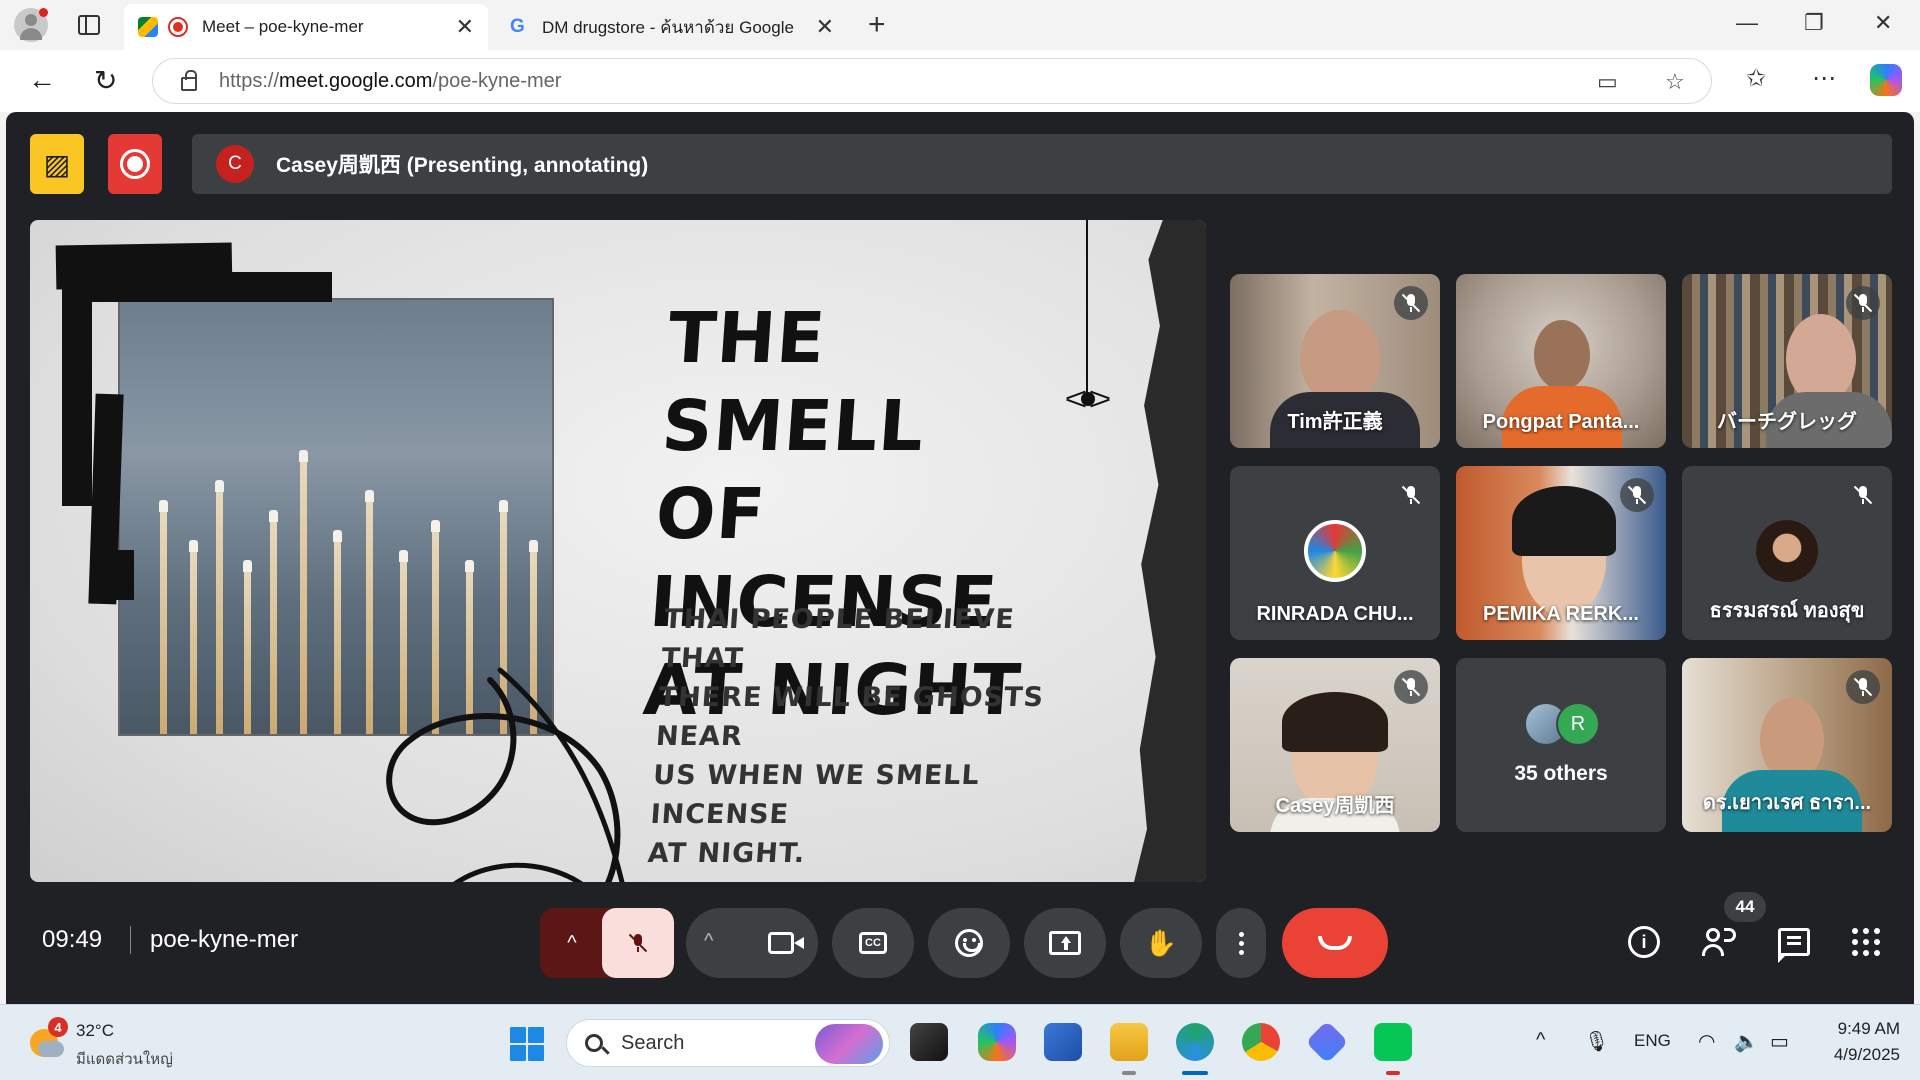  What do you see at coordinates (57, 164) in the screenshot?
I see `background-blur-off-icon: ▨` at bounding box center [57, 164].